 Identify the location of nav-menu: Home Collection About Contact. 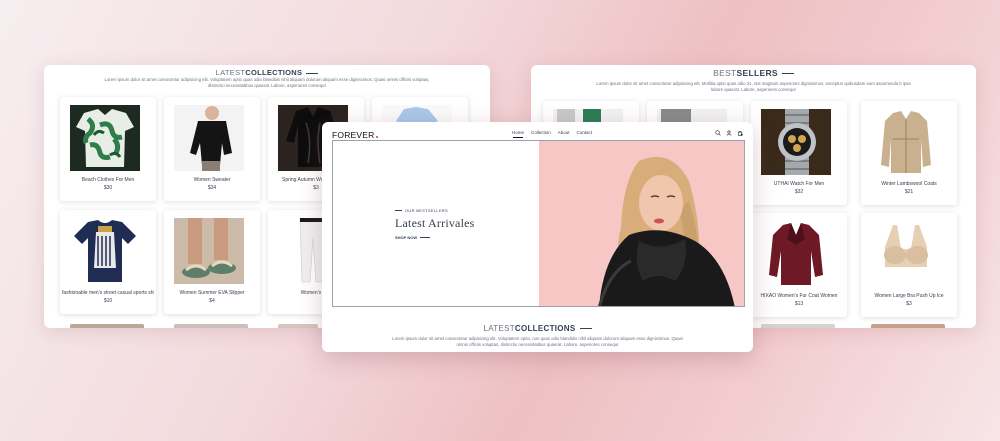
(552, 134).